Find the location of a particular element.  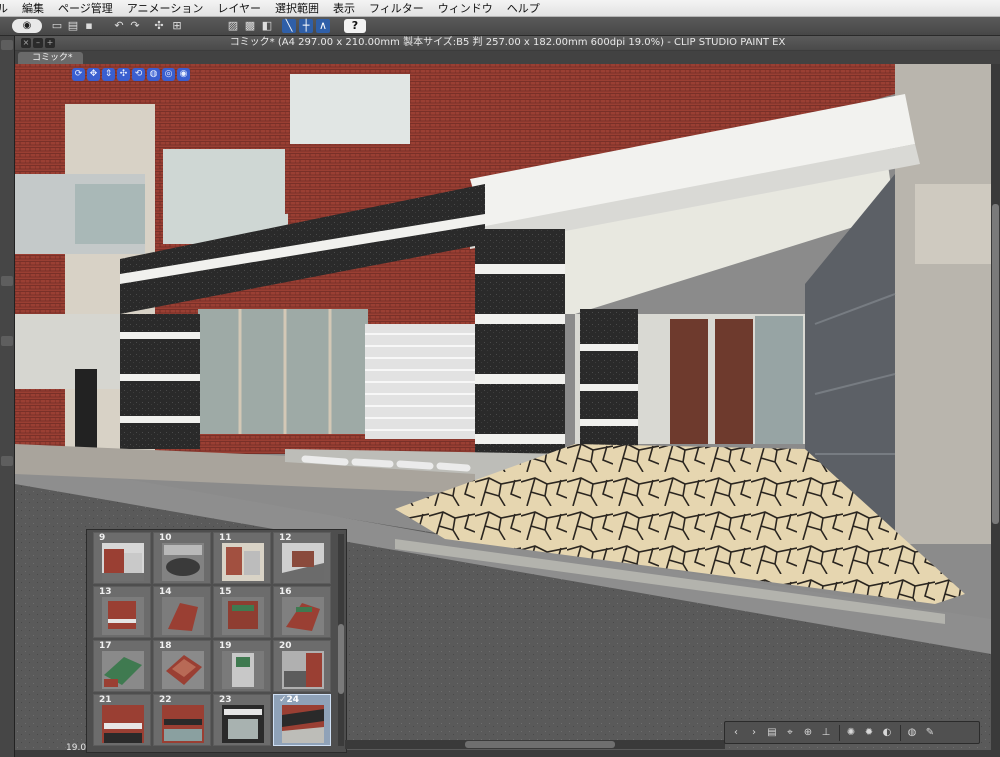

object-move-icon: ✣ is located at coordinates (123, 74).